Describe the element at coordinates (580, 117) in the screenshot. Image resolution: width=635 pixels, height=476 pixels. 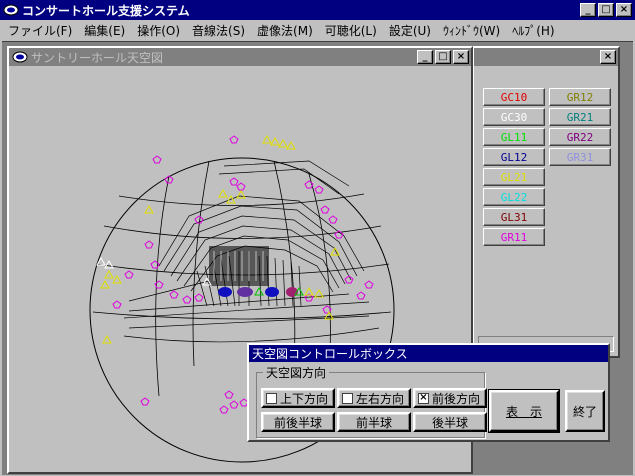
I see `group-gr21-button: GR21` at that location.